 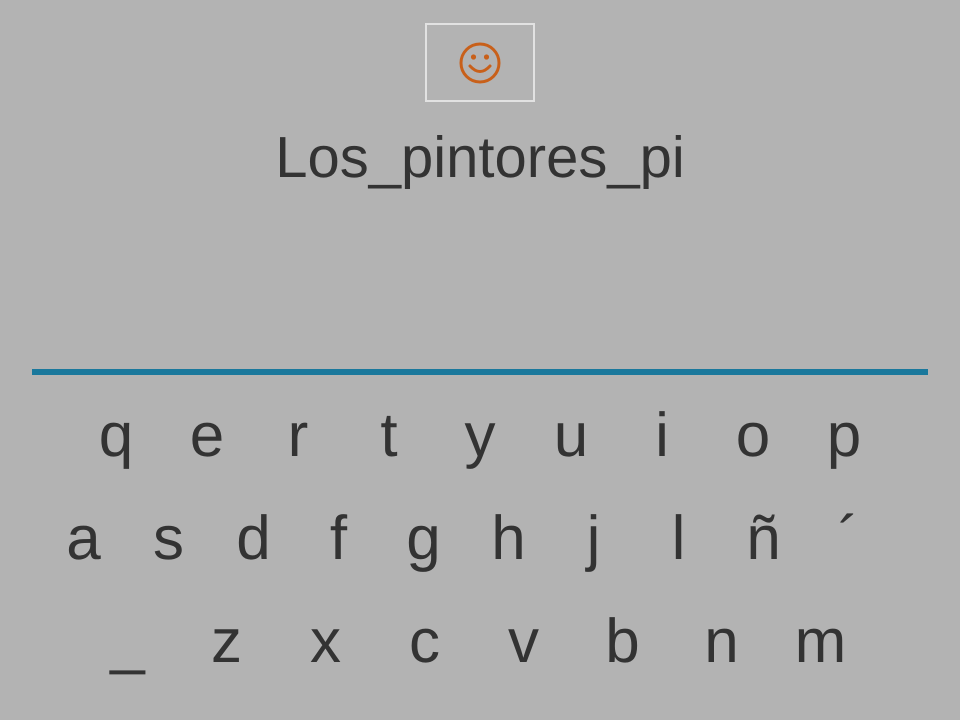 What do you see at coordinates (662, 435) in the screenshot?
I see `letter-key: i` at bounding box center [662, 435].